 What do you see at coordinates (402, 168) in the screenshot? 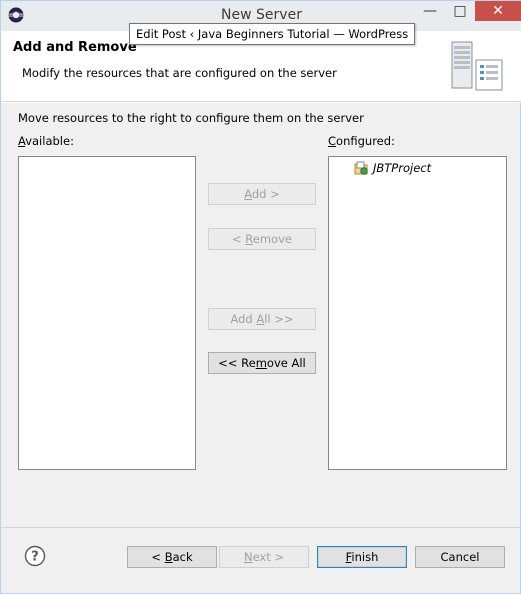
I see `project-label: JBTProject` at bounding box center [402, 168].